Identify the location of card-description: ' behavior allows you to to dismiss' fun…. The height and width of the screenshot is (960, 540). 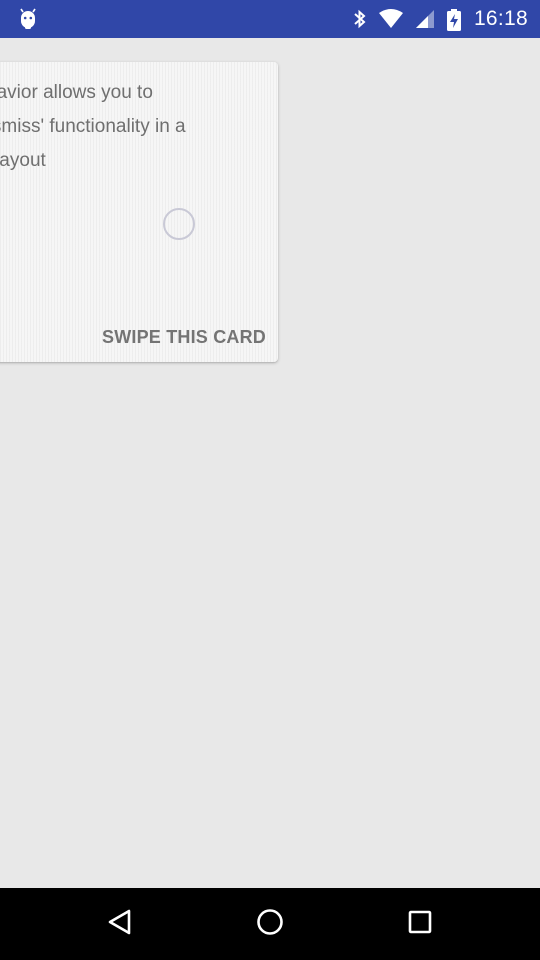
(128, 127).